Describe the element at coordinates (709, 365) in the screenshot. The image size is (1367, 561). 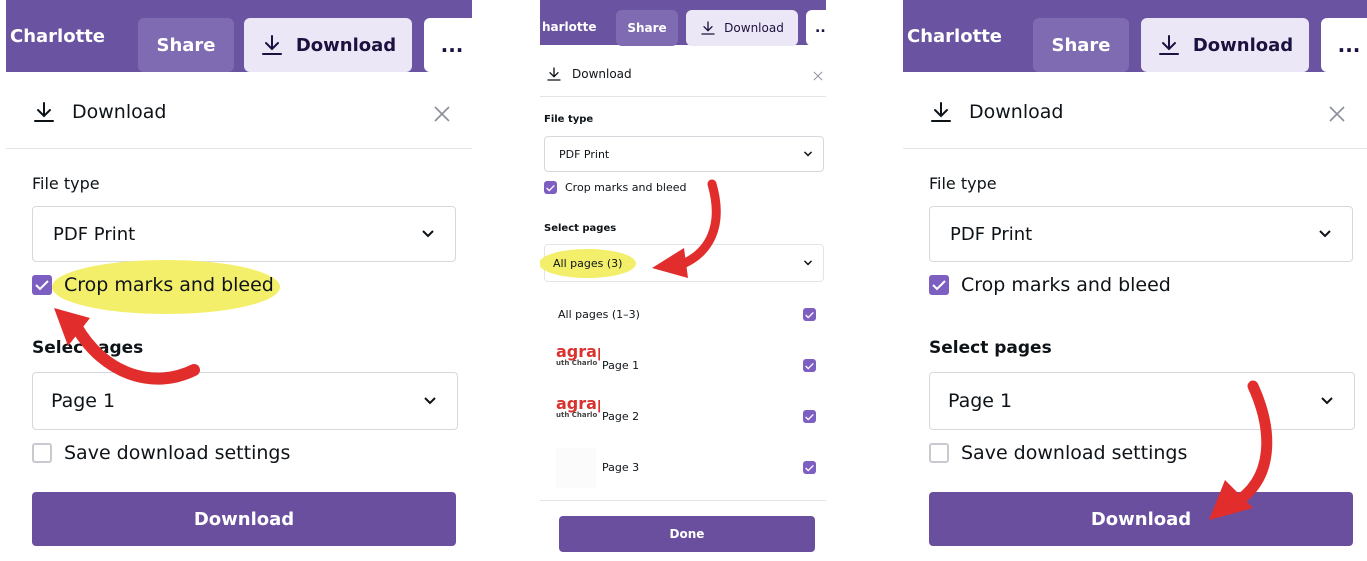
I see `list-item-page-1: Page 1` at that location.